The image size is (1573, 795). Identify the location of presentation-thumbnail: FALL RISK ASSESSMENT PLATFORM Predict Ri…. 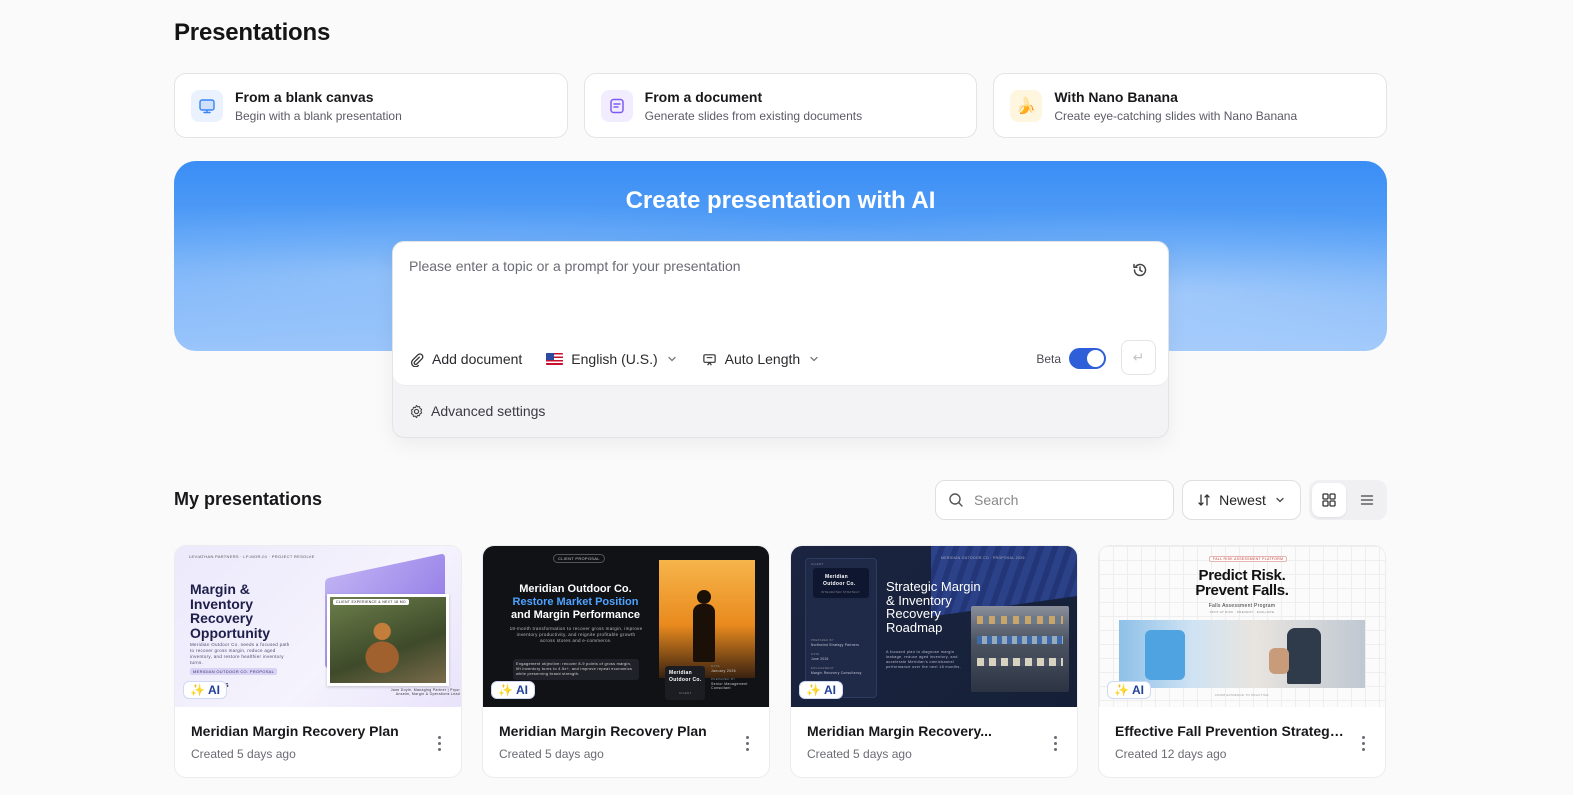
(1242, 626).